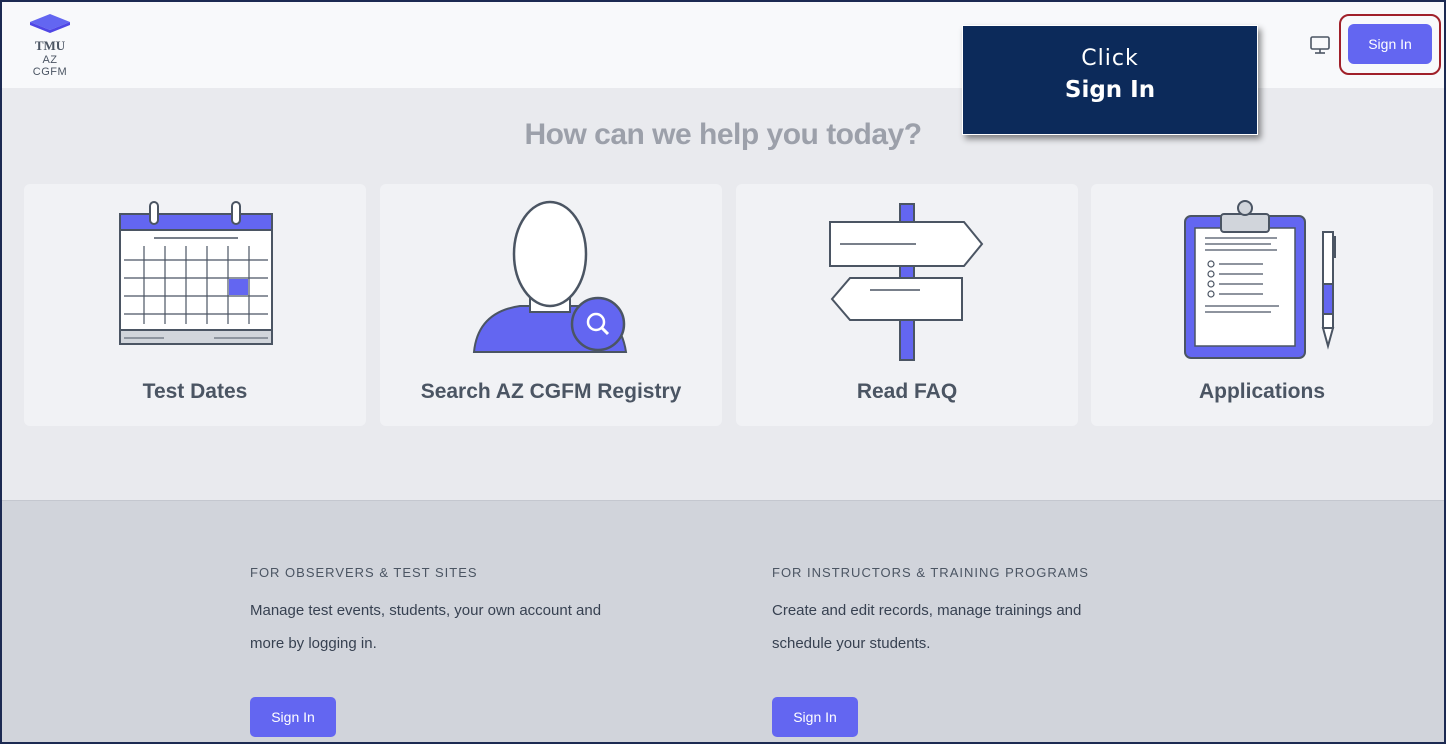 This screenshot has width=1446, height=744. Describe the element at coordinates (1320, 45) in the screenshot. I see `monitor-icon` at that location.